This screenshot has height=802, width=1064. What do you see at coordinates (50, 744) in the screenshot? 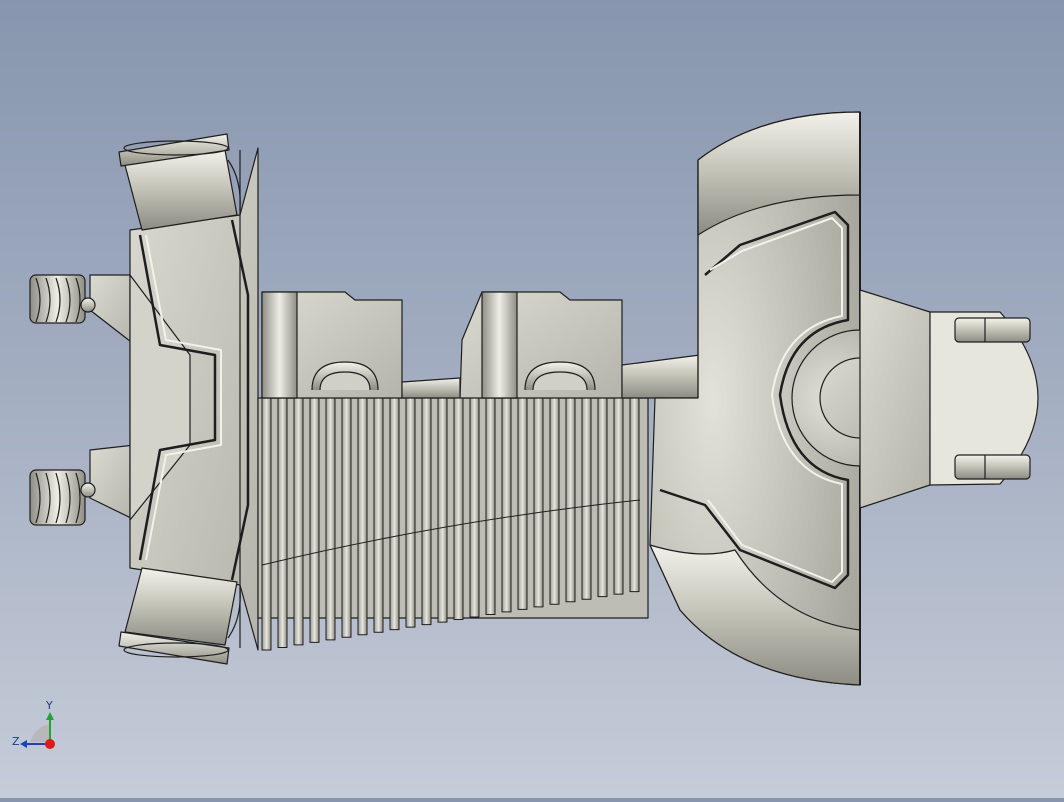
I see `x-axis-dot` at bounding box center [50, 744].